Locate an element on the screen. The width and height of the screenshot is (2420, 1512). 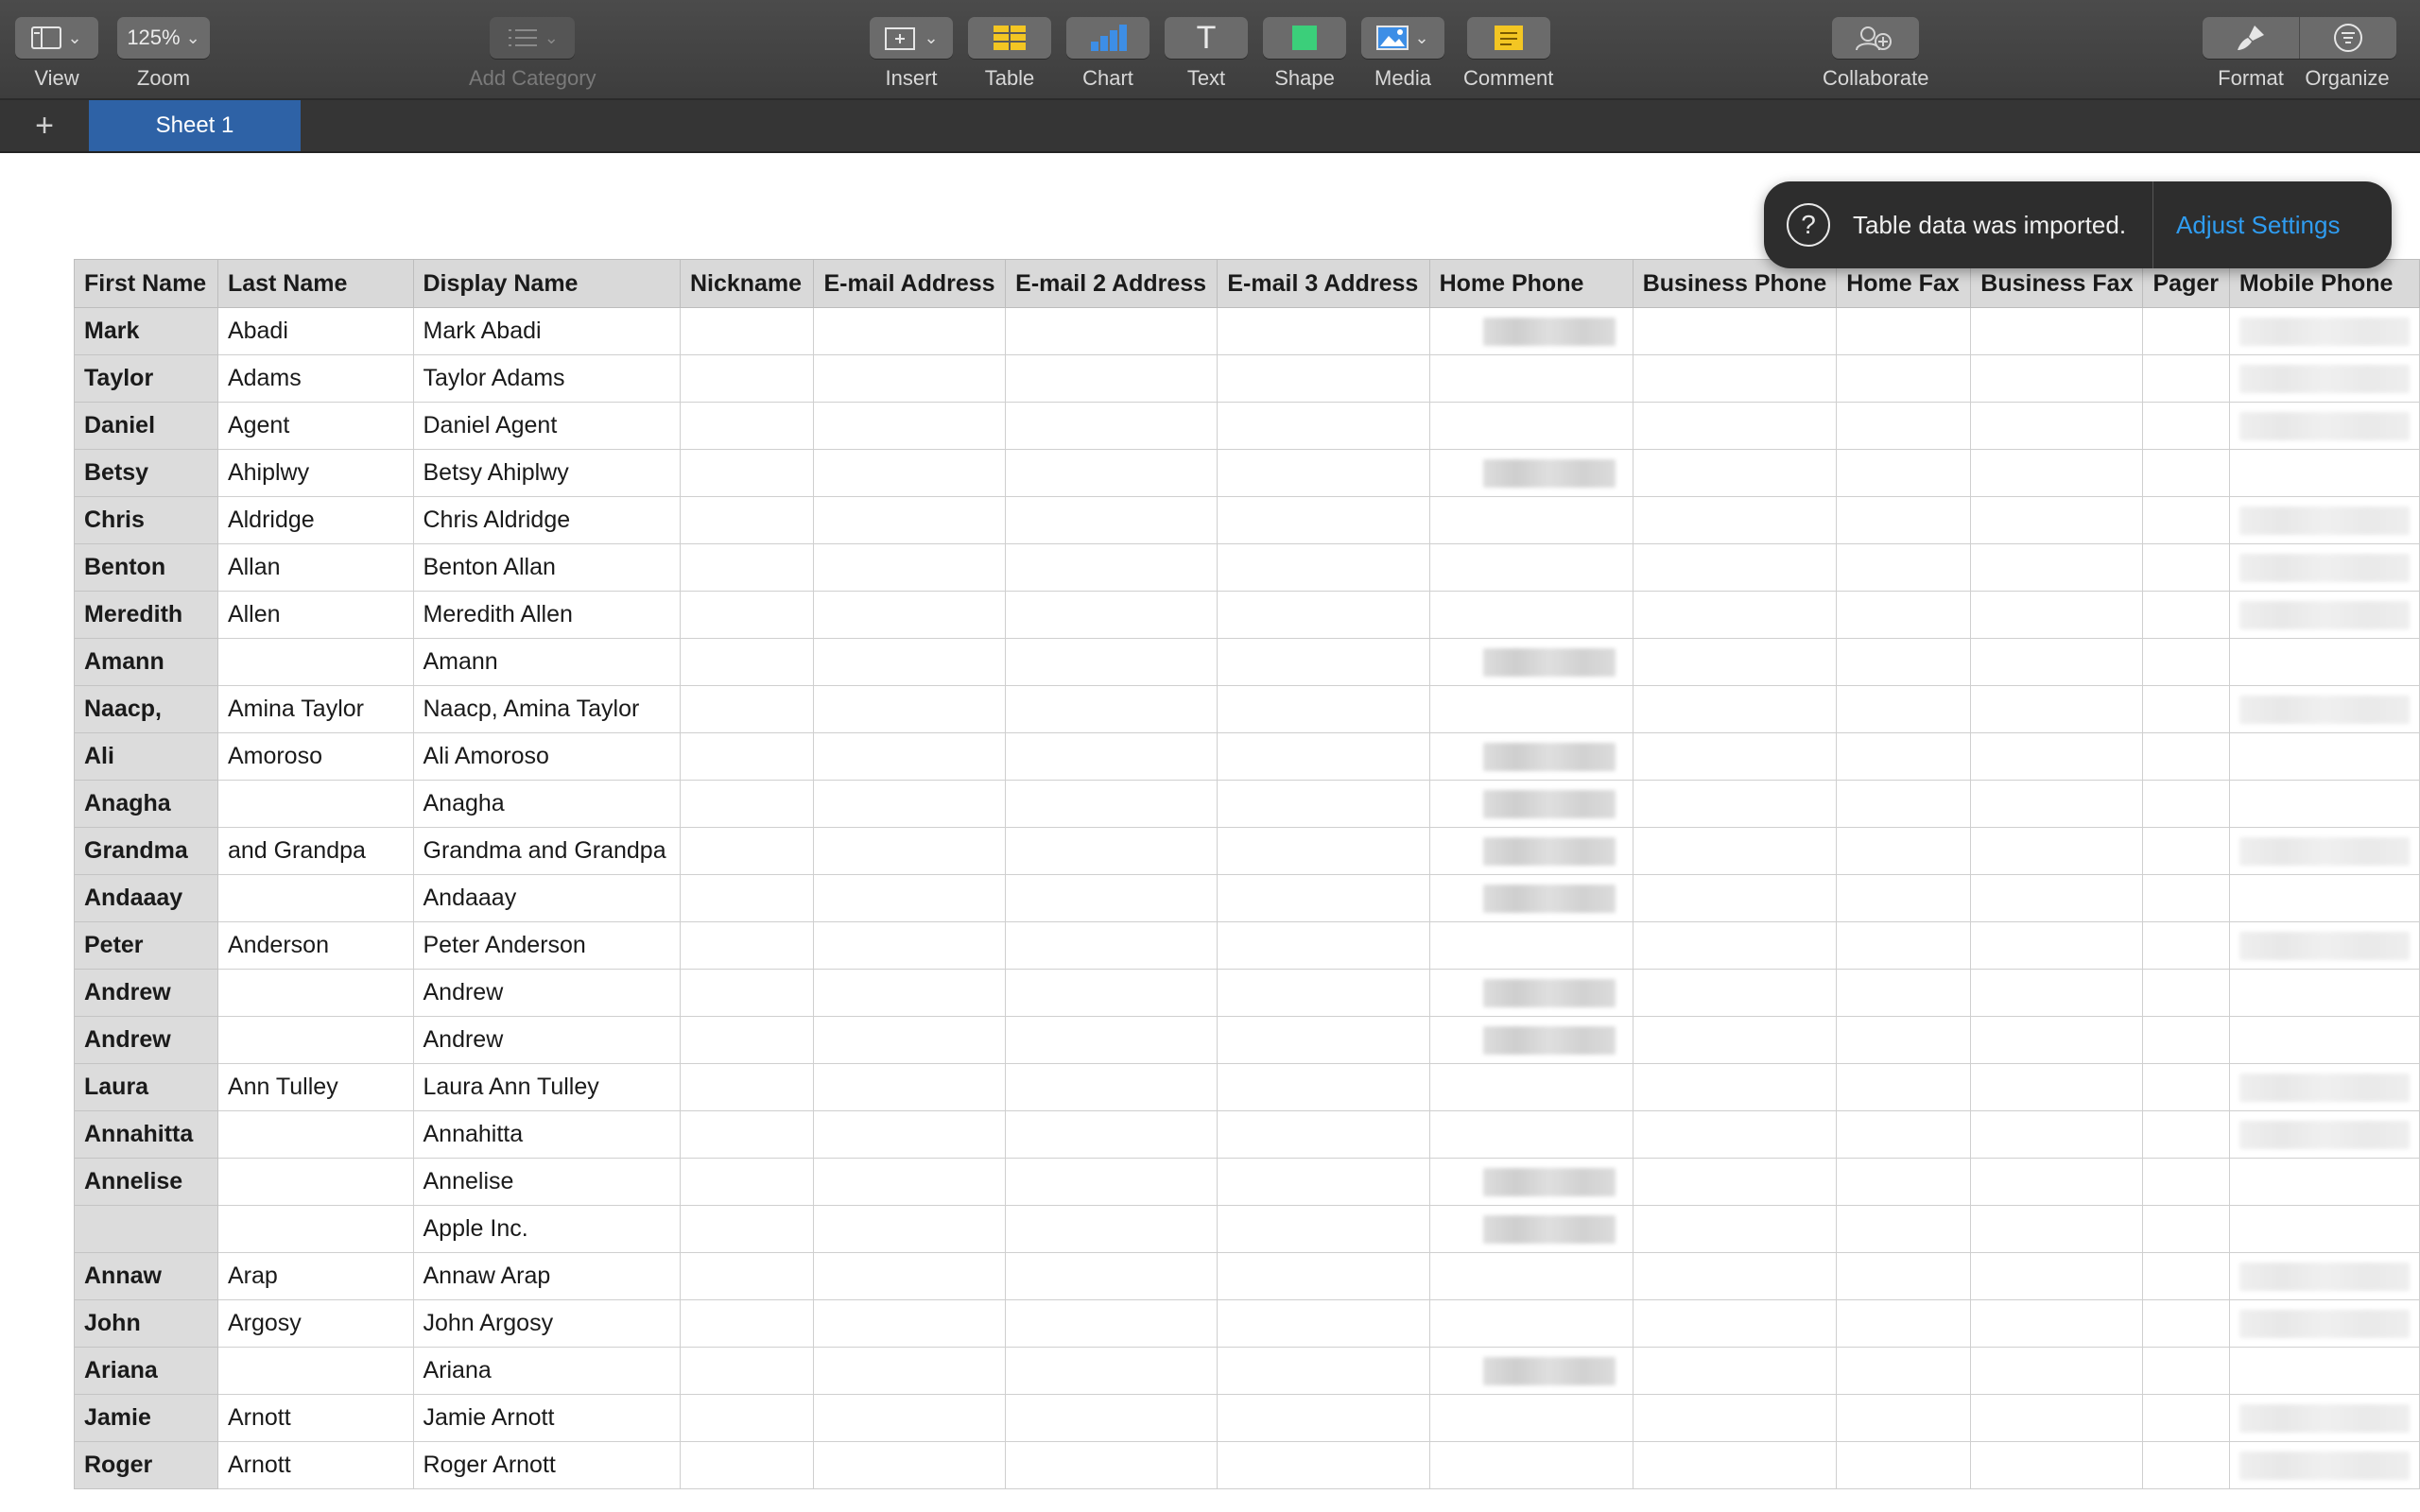
table-cell: Taylor Adams is located at coordinates (546, 378).